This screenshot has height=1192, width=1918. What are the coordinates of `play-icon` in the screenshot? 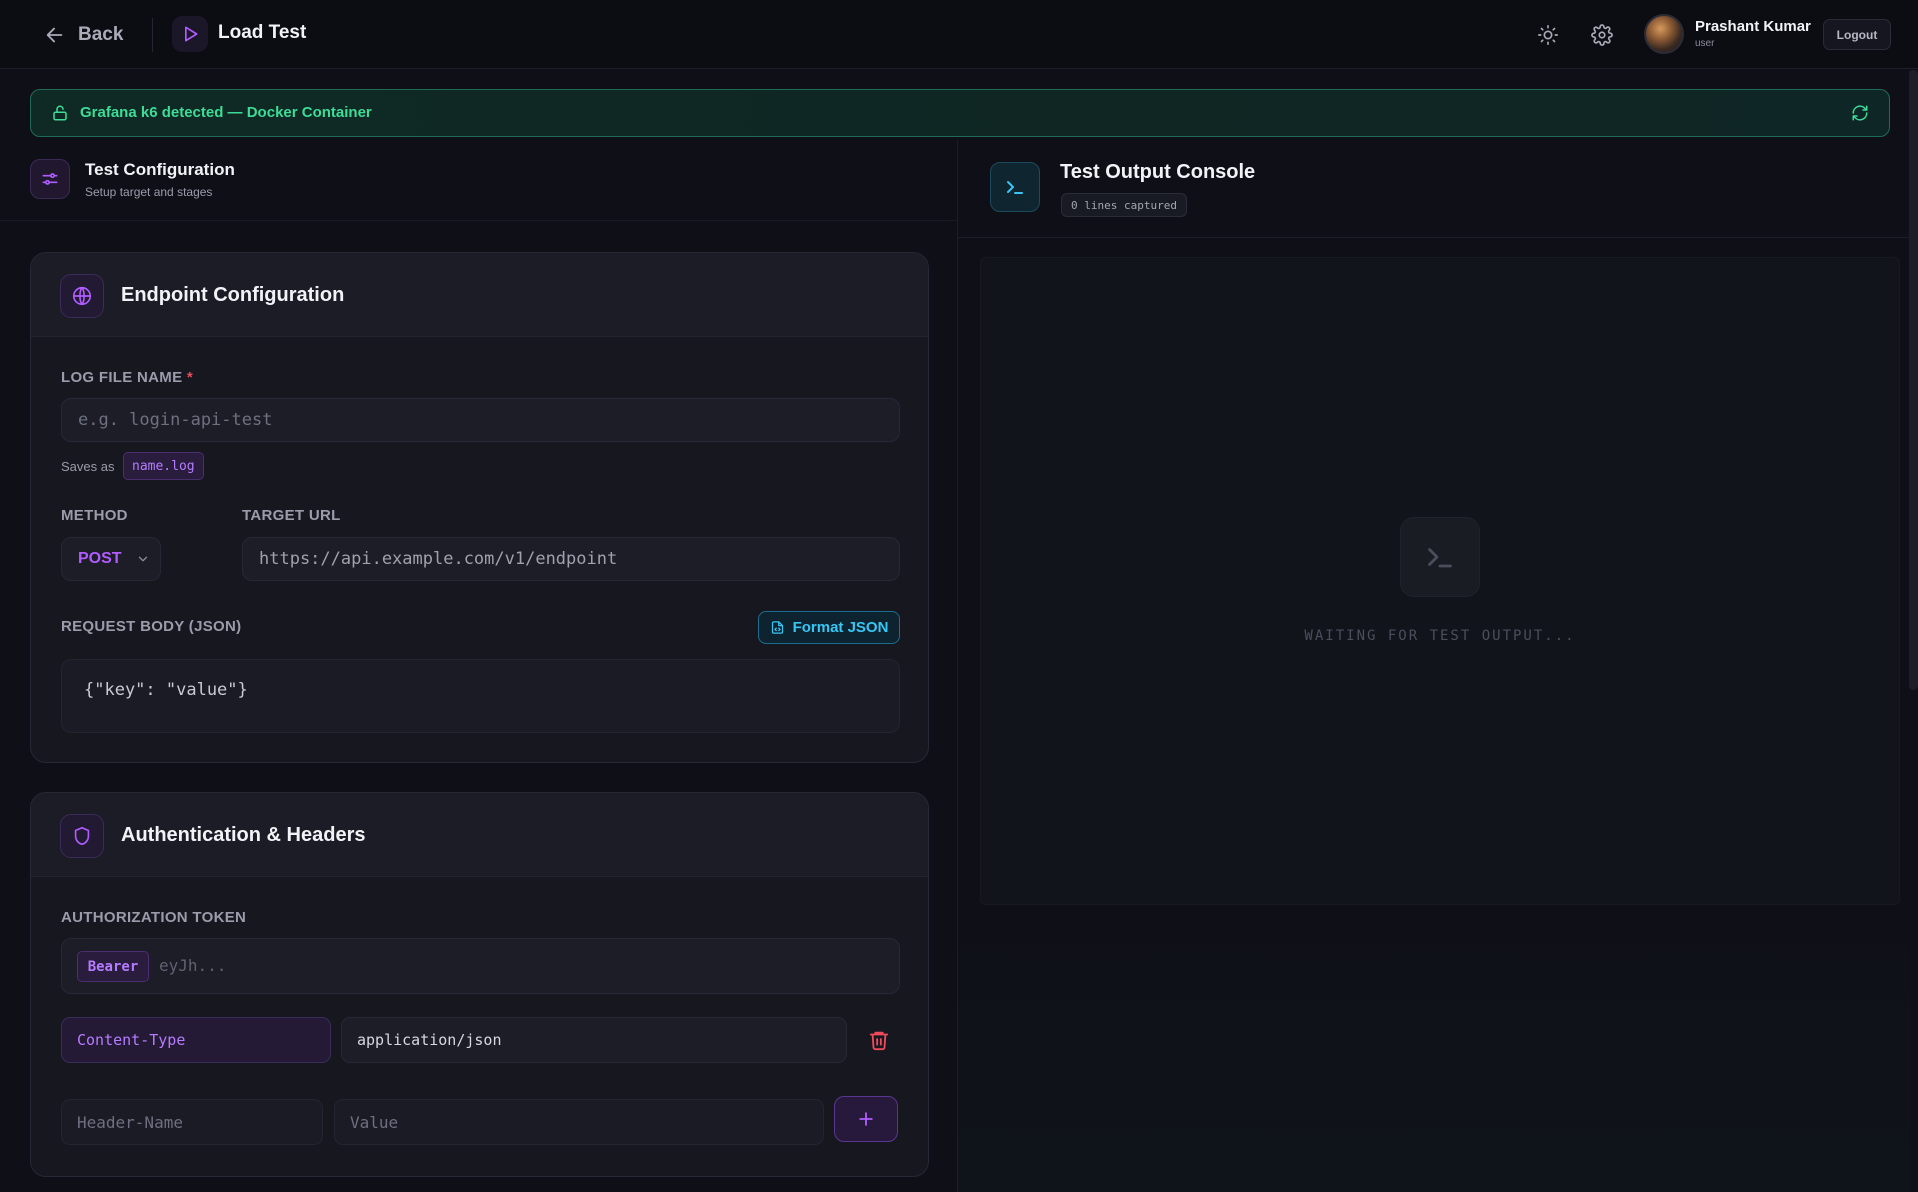 It's located at (190, 34).